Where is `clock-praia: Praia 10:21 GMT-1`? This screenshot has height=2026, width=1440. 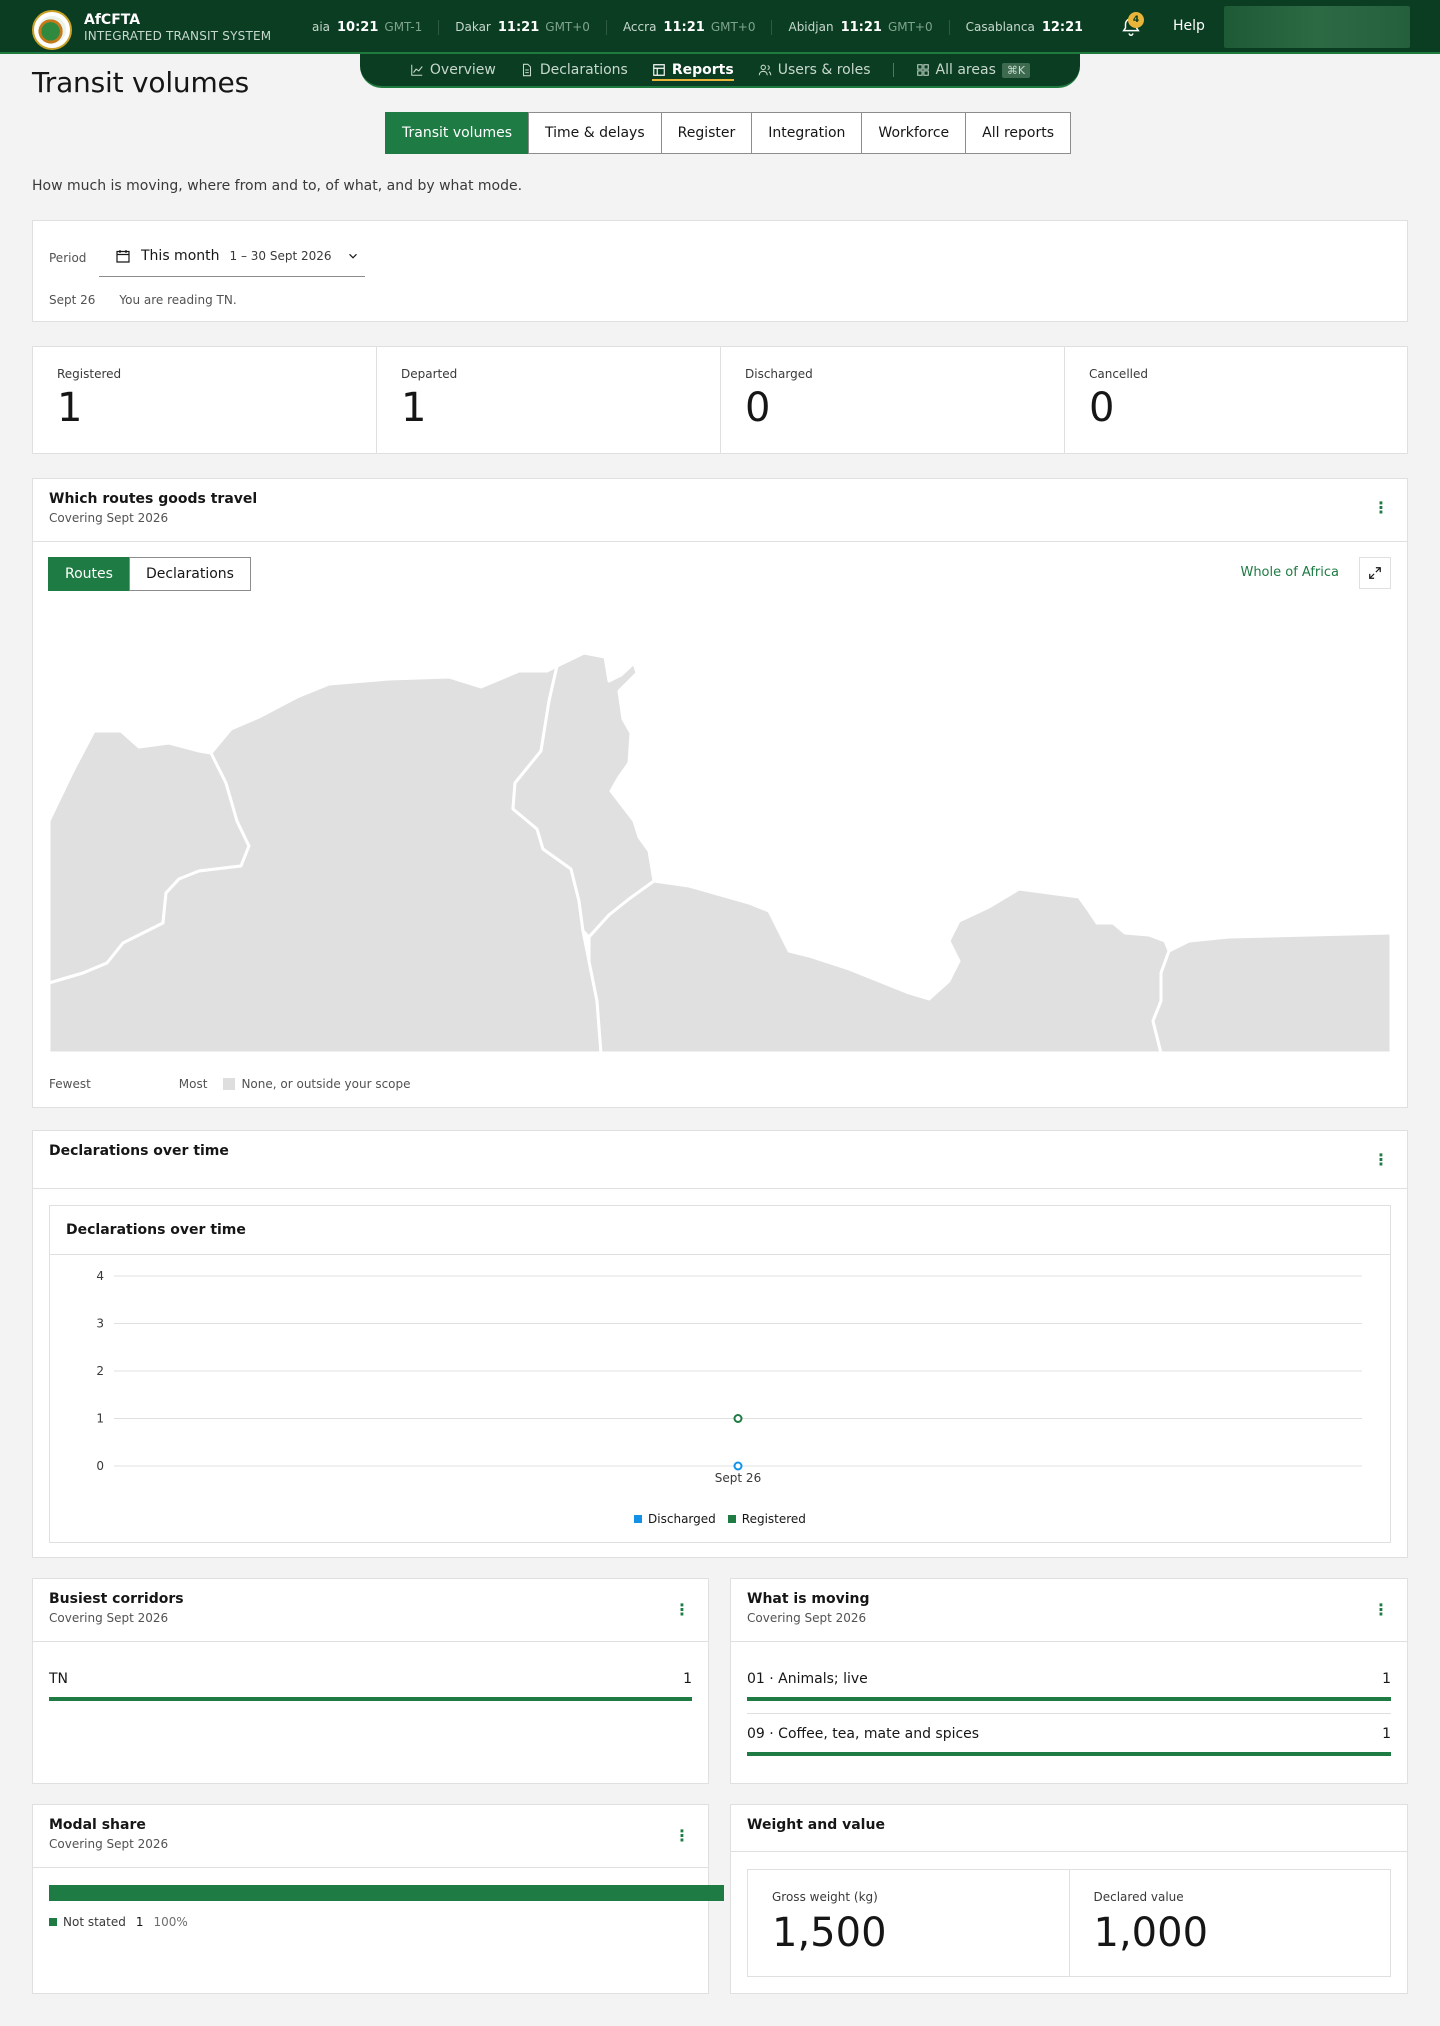 clock-praia: Praia 10:21 GMT-1 is located at coordinates (375, 27).